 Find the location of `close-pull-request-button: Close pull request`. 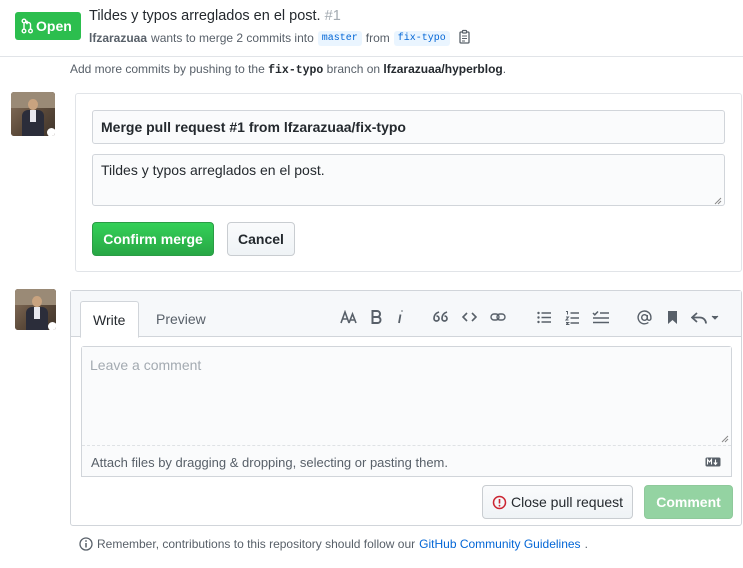

close-pull-request-button: Close pull request is located at coordinates (557, 502).